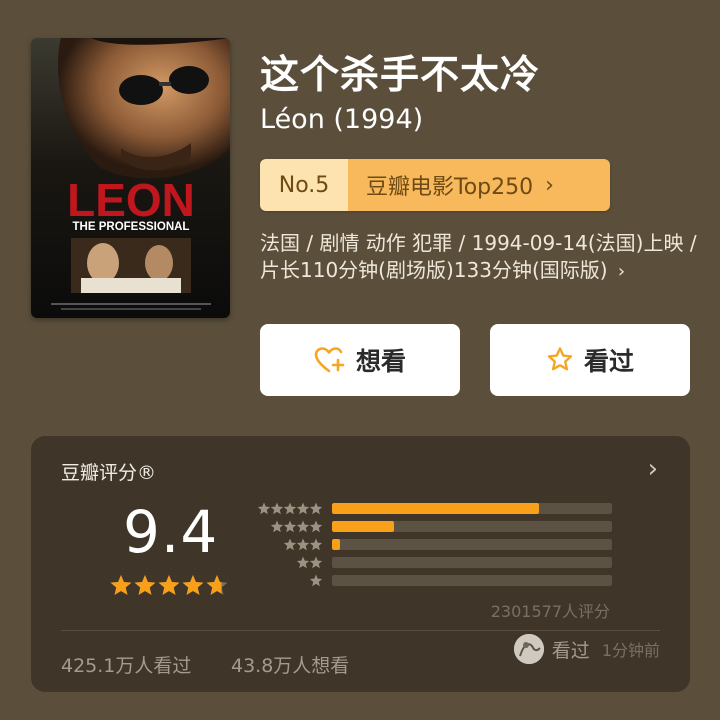 This screenshot has width=720, height=720. What do you see at coordinates (570, 650) in the screenshot?
I see `recent-status: 看过` at bounding box center [570, 650].